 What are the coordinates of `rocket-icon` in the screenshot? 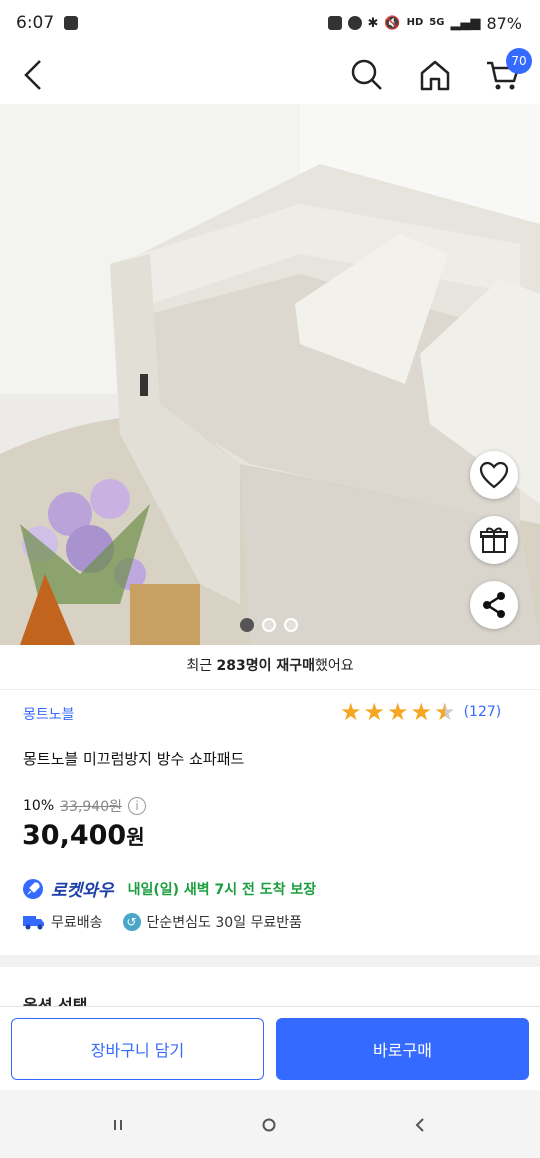 It's located at (33, 888).